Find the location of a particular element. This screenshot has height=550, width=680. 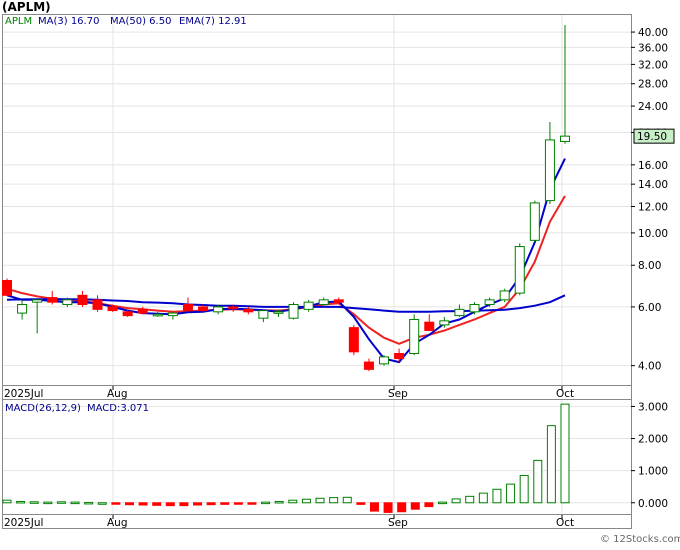

price-x-label: 2025Jul is located at coordinates (23, 394).